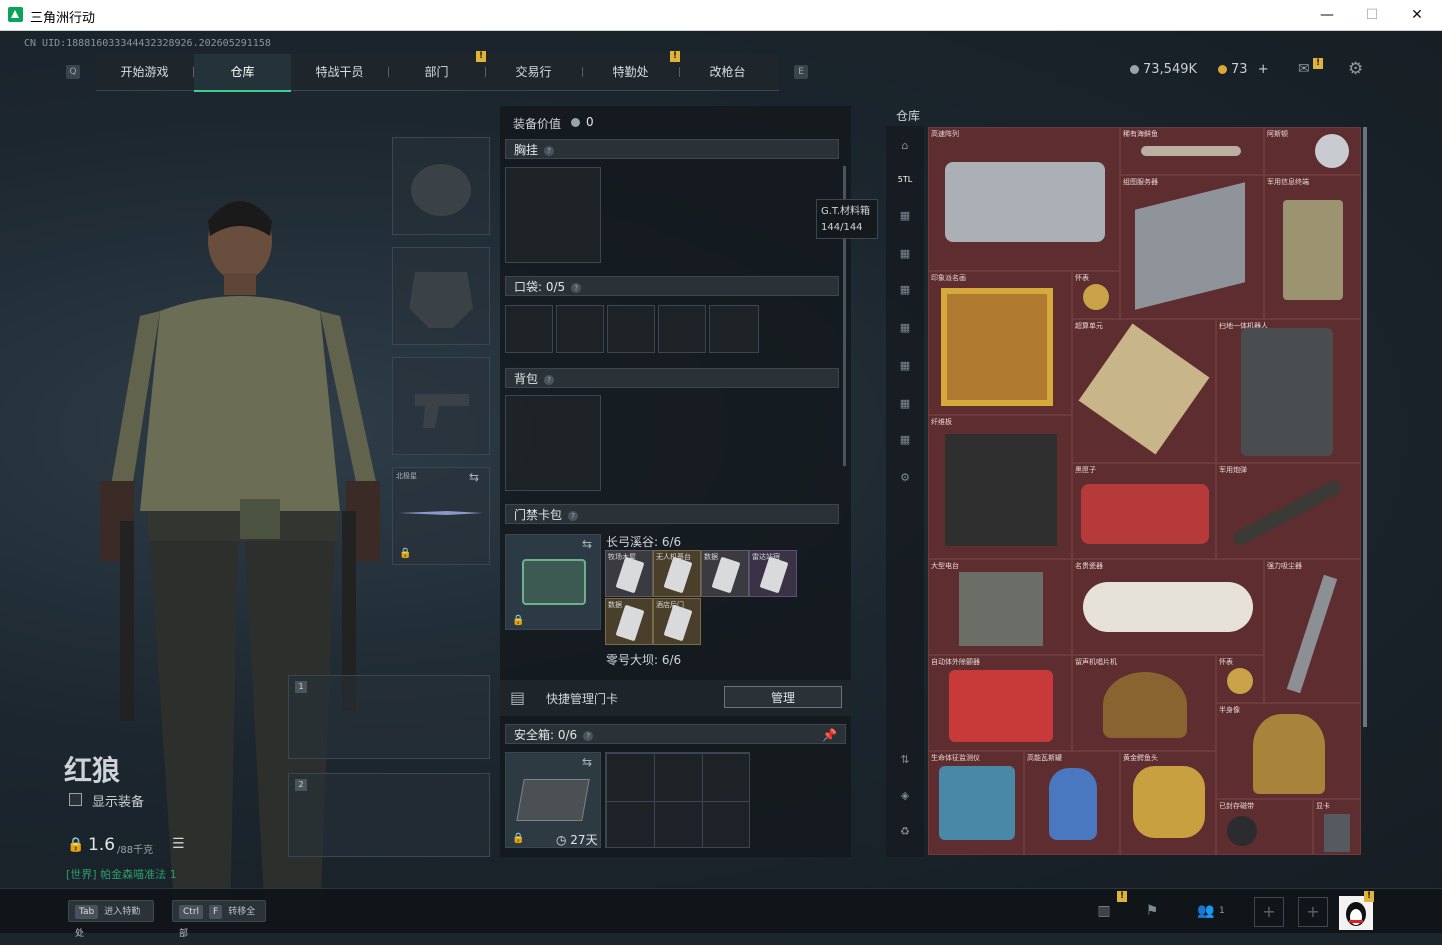  I want to click on recycle-icon: ♻, so click(905, 832).